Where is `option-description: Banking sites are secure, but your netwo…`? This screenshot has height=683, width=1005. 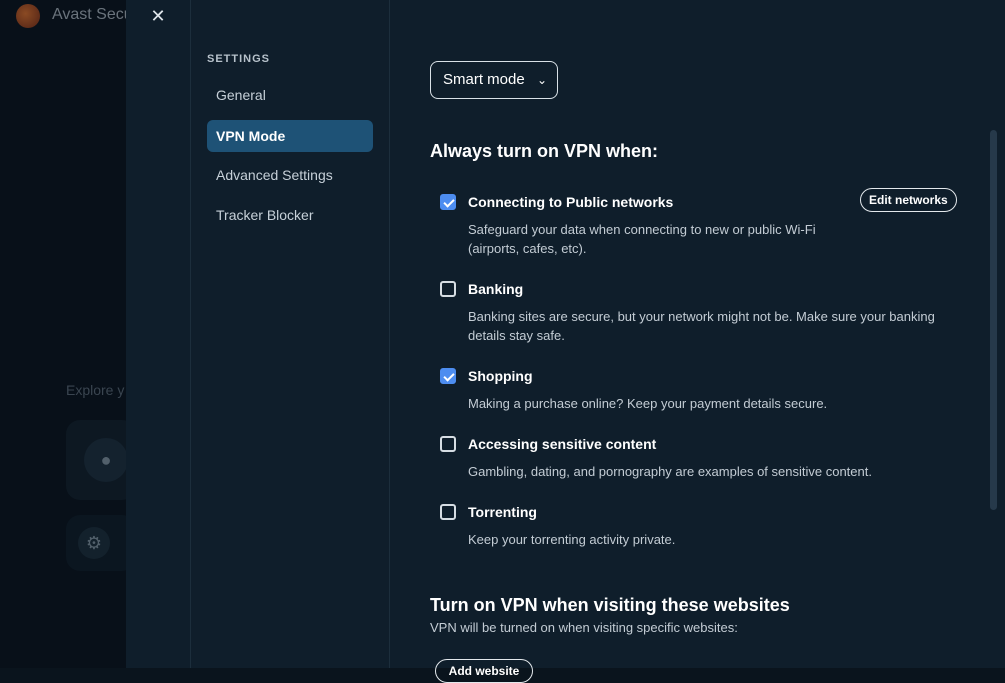 option-description: Banking sites are secure, but your netwo… is located at coordinates (701, 326).